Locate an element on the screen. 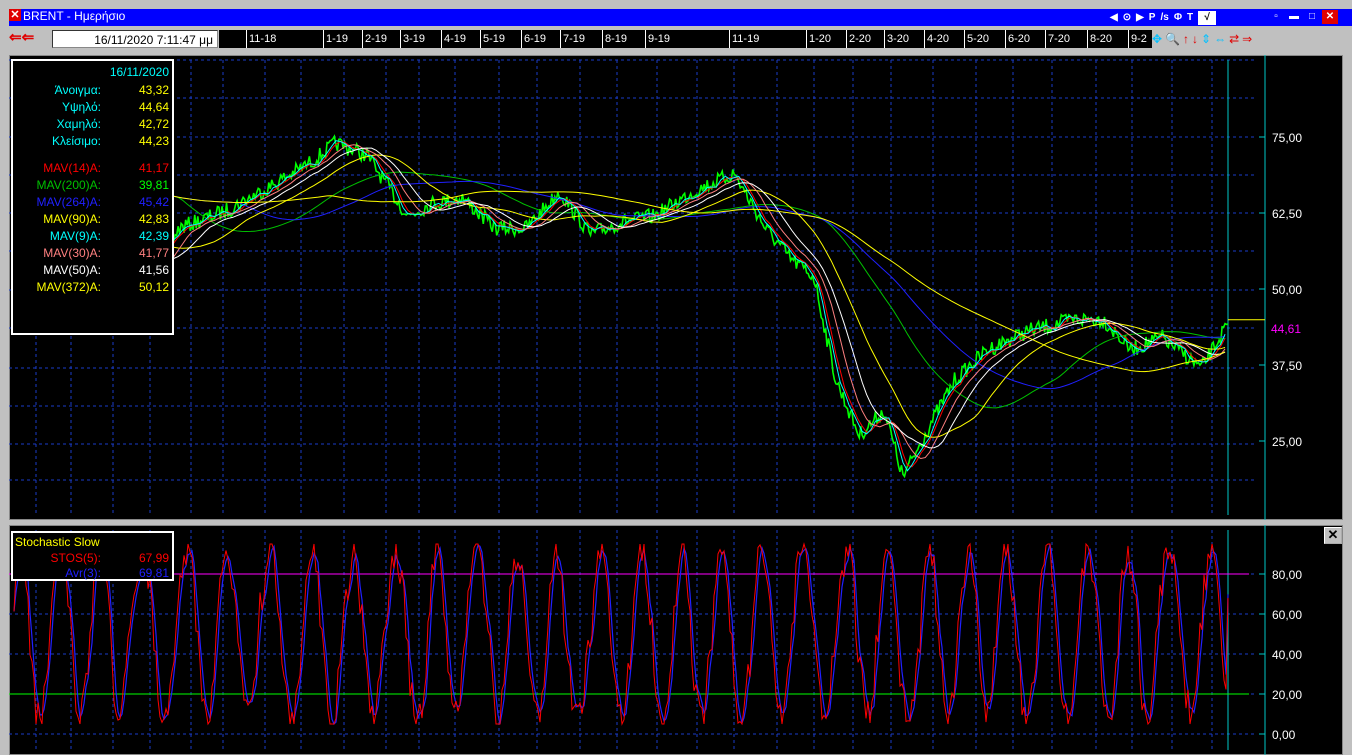 This screenshot has width=1352, height=755. minimize-icon: ▬ is located at coordinates (1294, 17).